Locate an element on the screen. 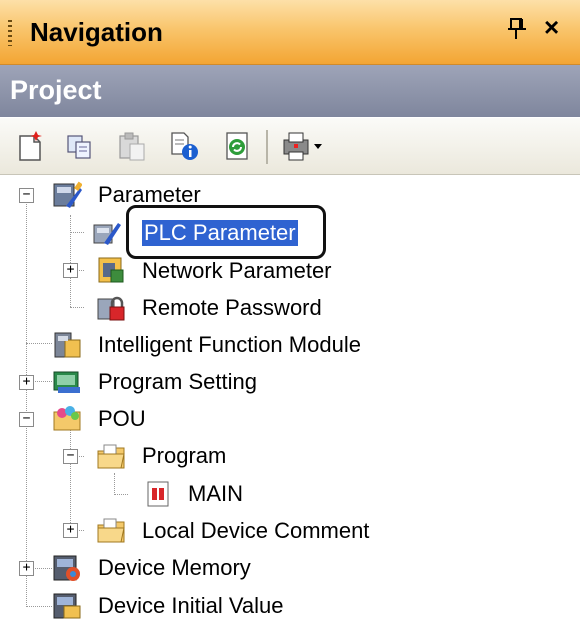 This screenshot has width=580, height=635. tree-item-network-parameter: Network Parameter is located at coordinates (237, 271).